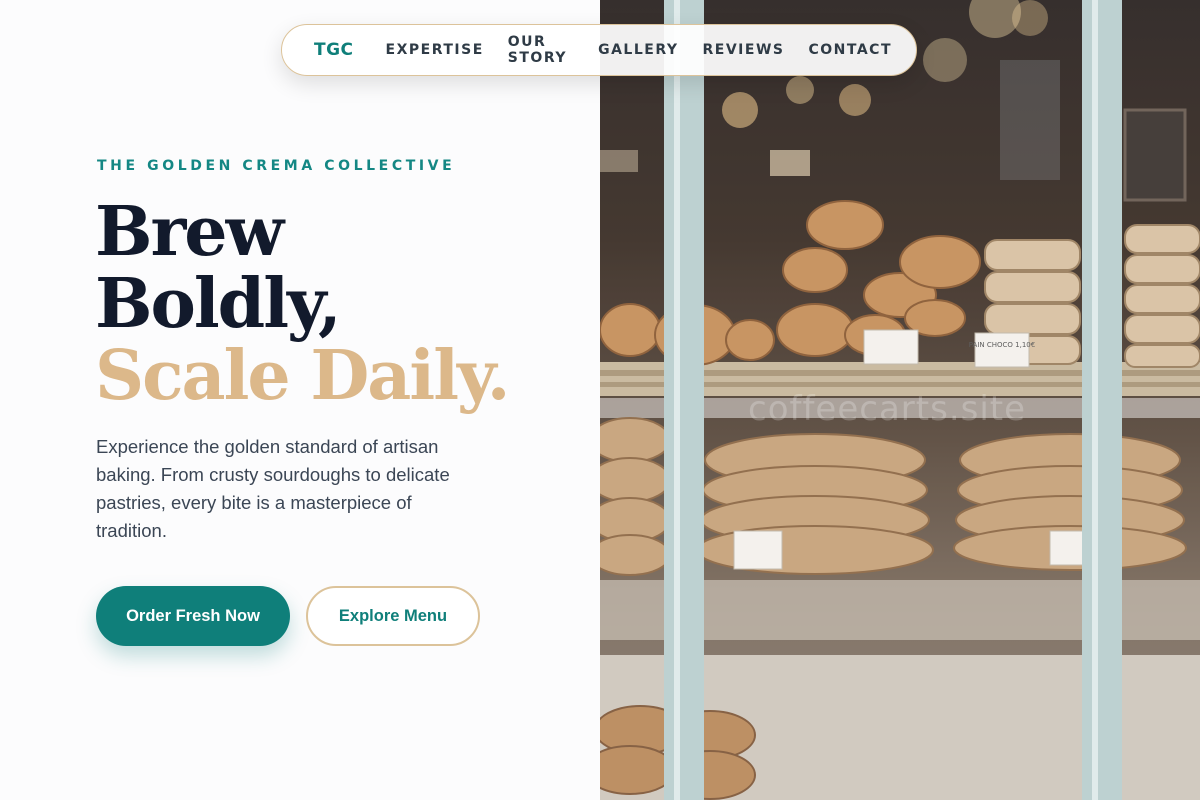 The width and height of the screenshot is (1200, 800). What do you see at coordinates (189, 232) in the screenshot?
I see `headline-line-1: Brew` at bounding box center [189, 232].